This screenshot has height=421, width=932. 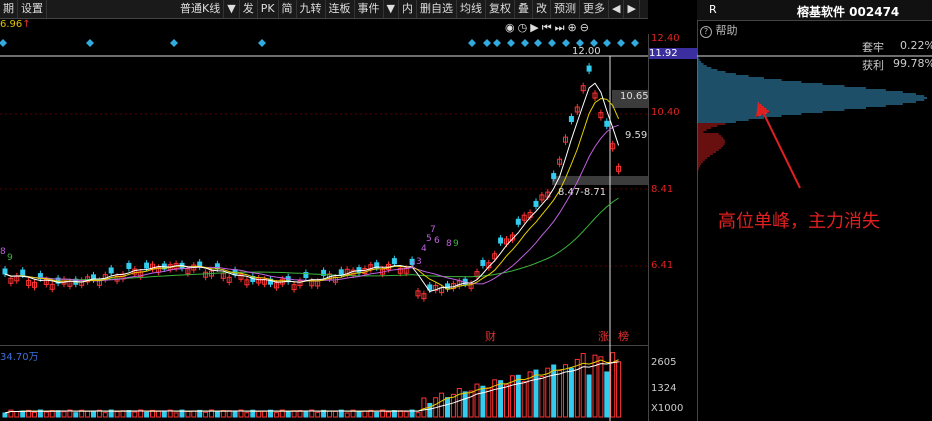 I want to click on td-number: 7, so click(x=433, y=230).